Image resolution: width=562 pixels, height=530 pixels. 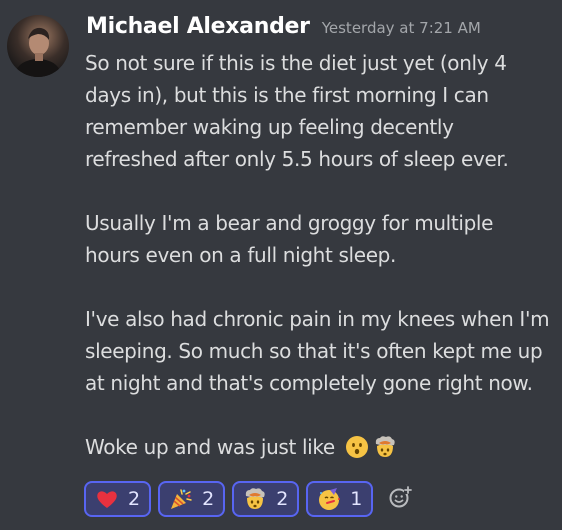 I want to click on message-last-line: Woke up and was just like, so click(x=320, y=447).